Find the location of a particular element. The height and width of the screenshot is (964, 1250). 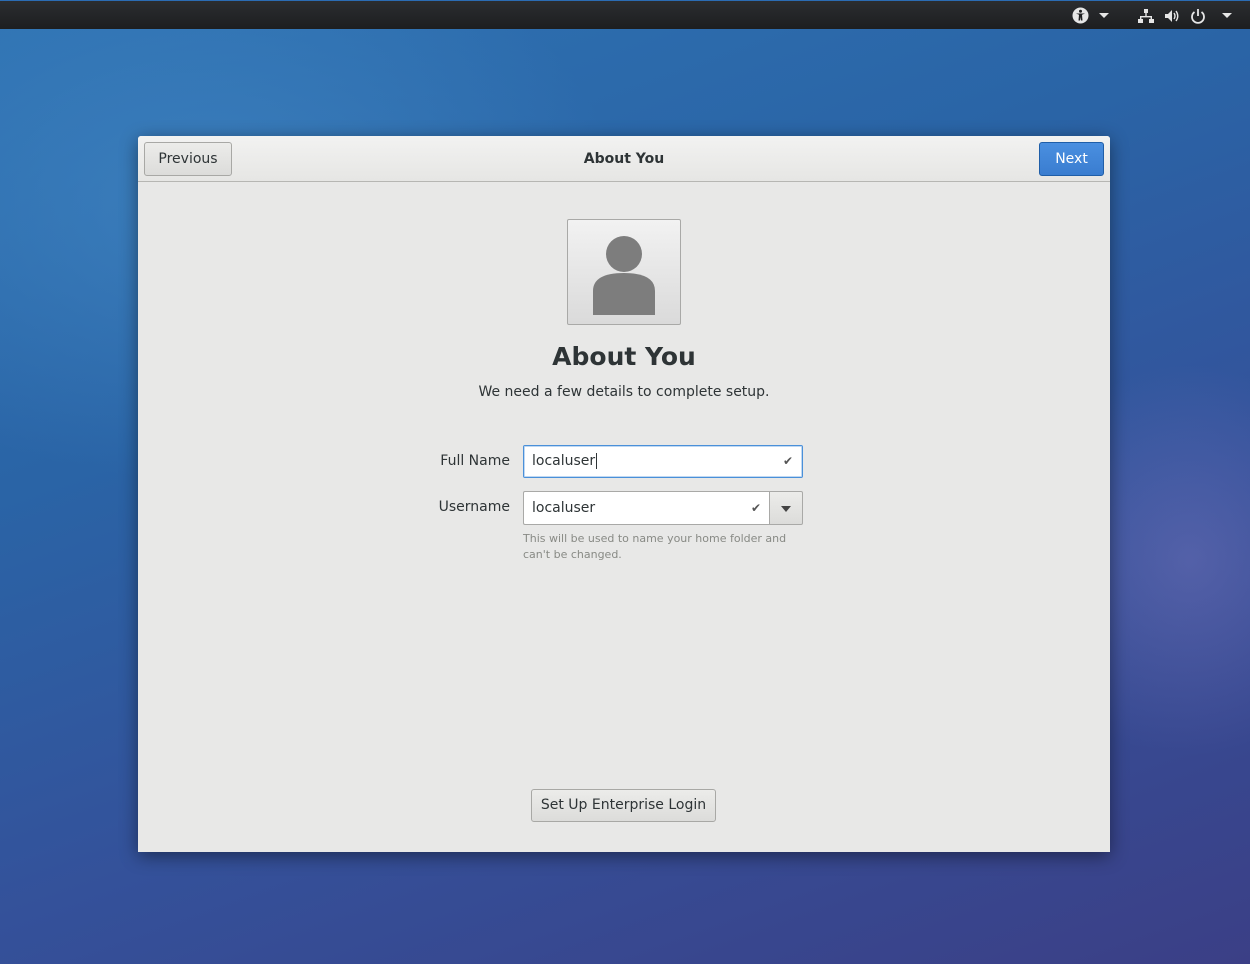

text-cursor is located at coordinates (597, 461).